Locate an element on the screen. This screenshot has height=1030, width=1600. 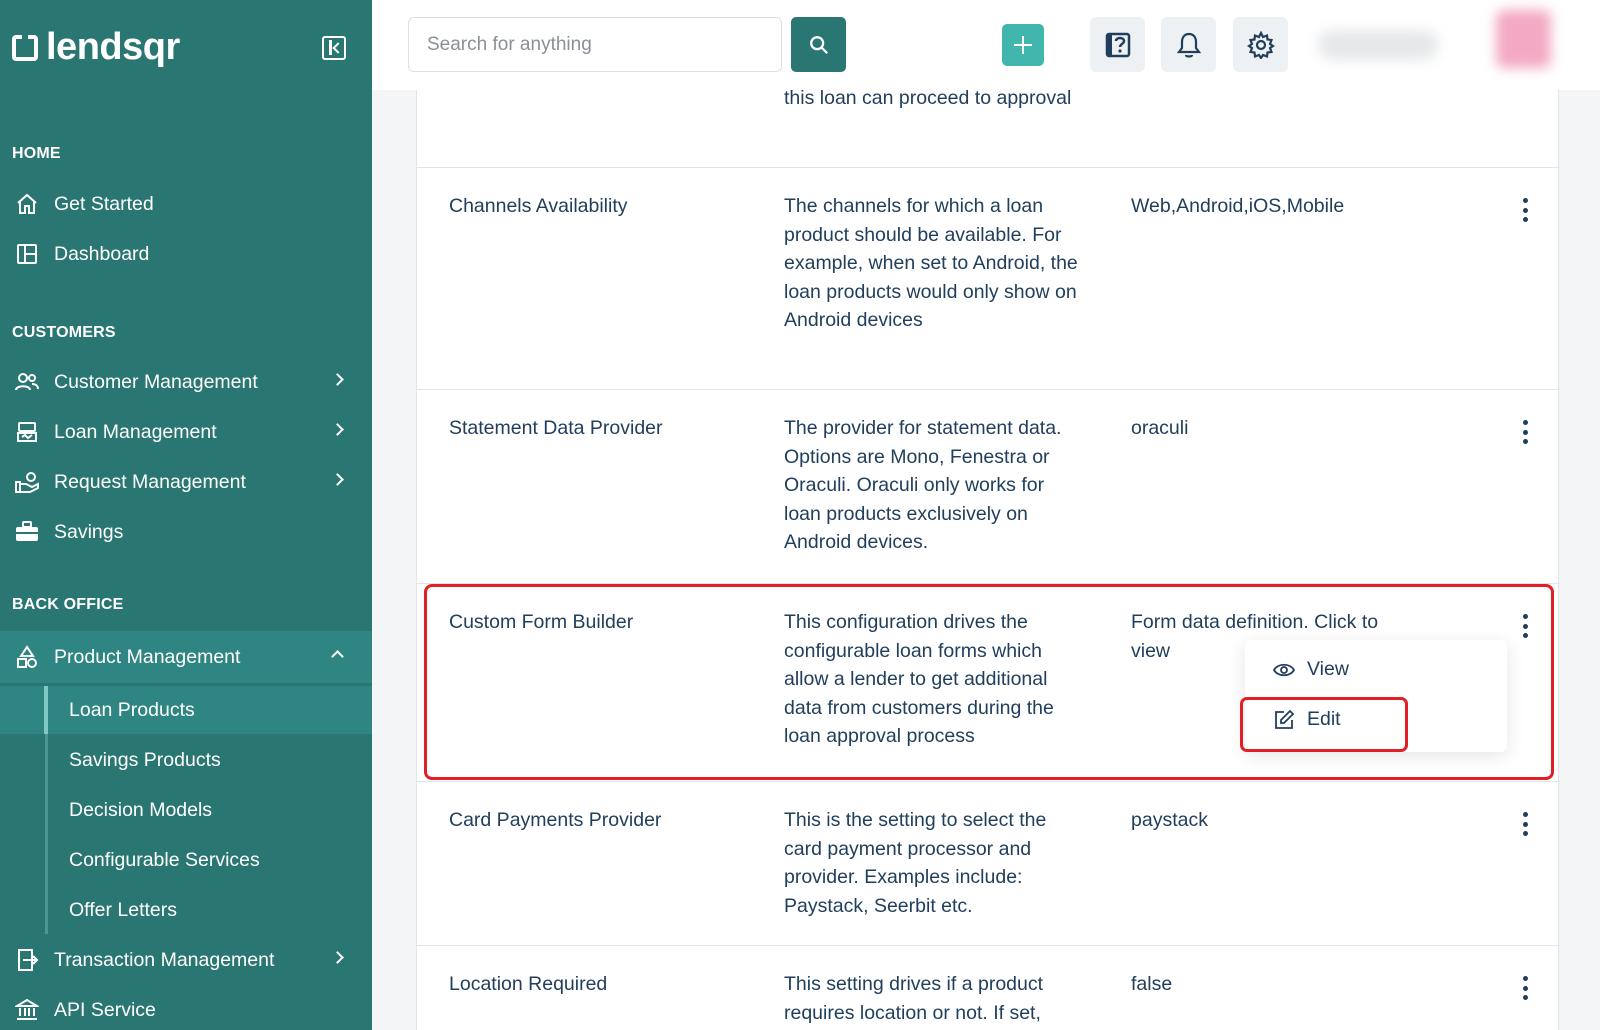
bell-icon is located at coordinates (1188, 45).